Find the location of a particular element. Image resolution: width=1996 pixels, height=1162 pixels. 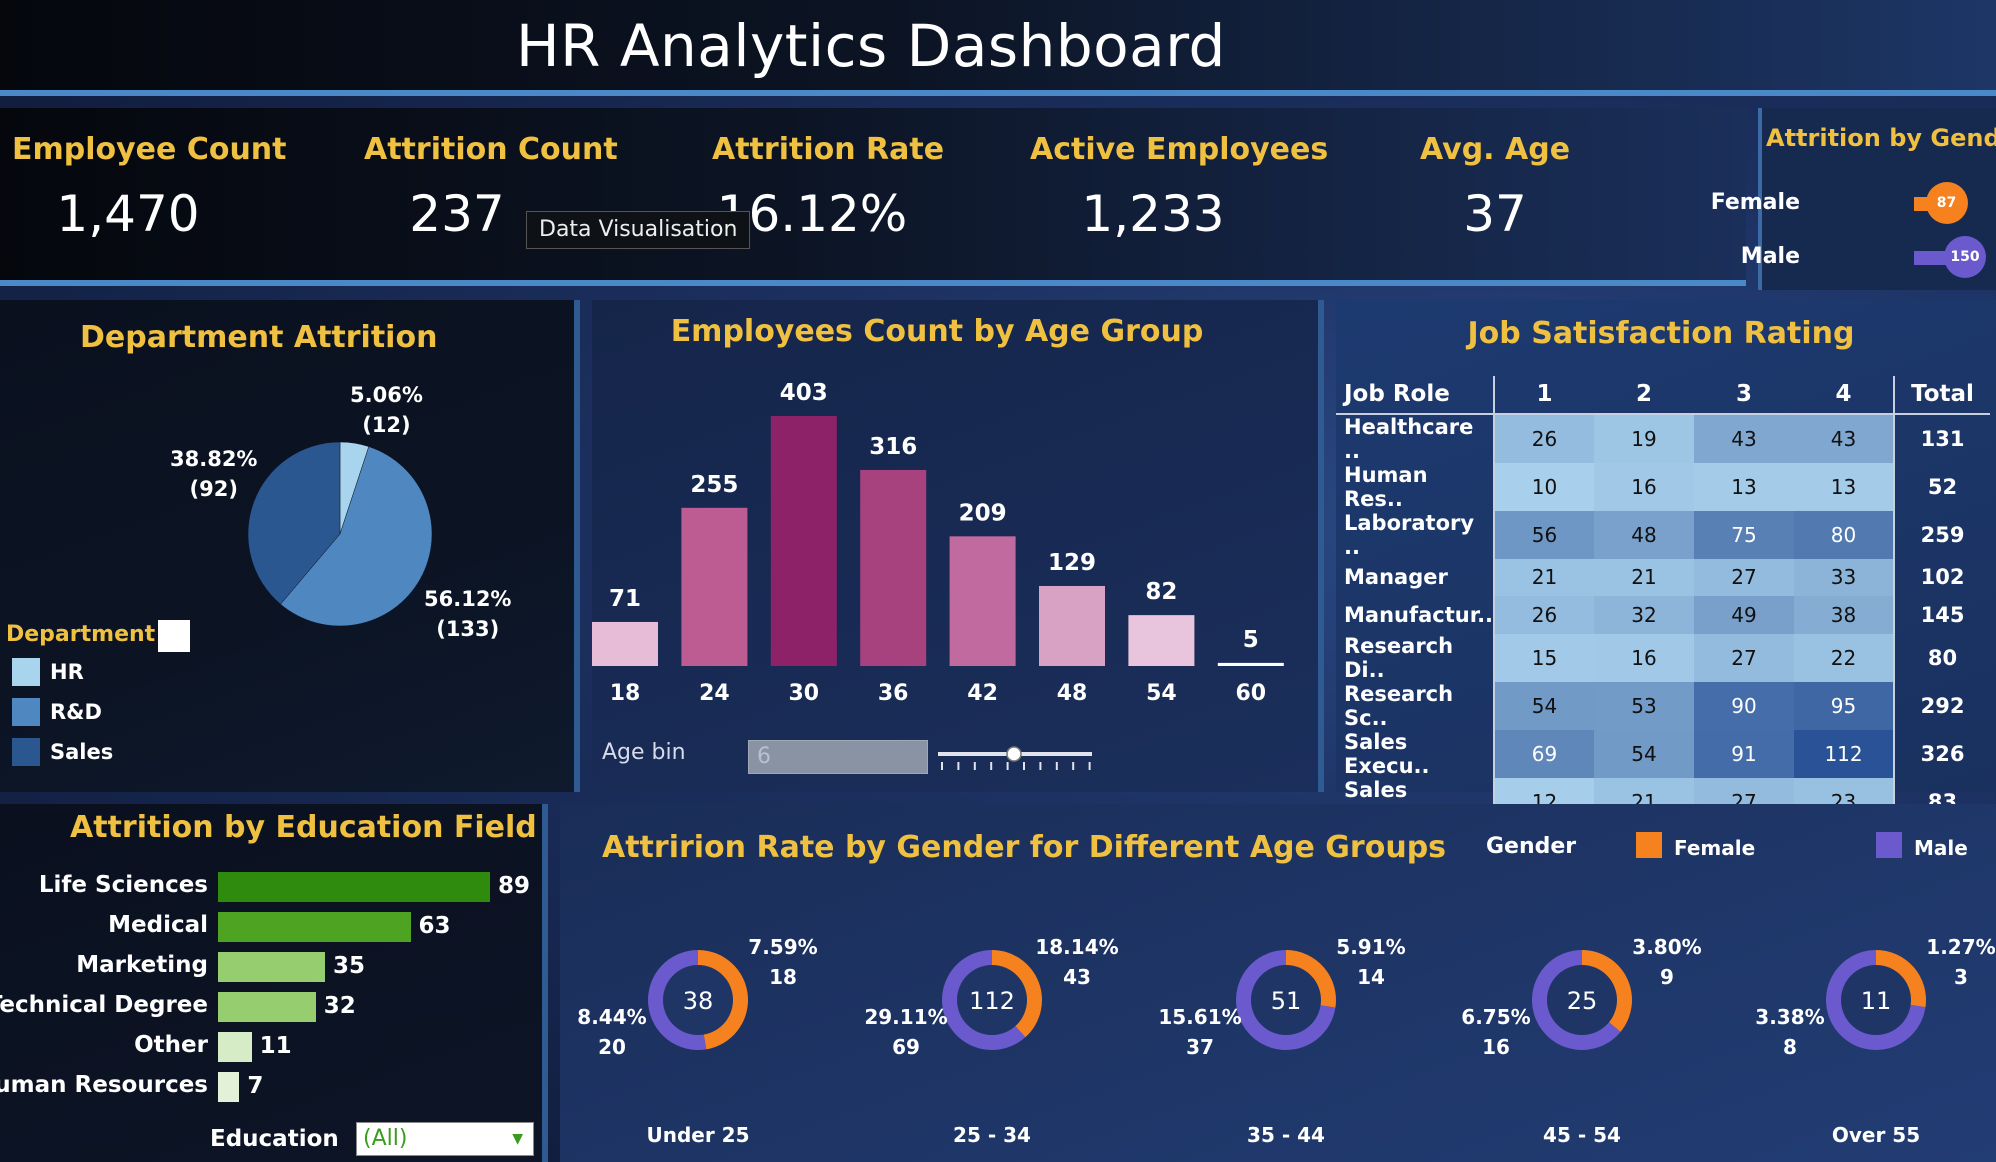

table-row: Research Di.. 15 16 27 22 80 is located at coordinates (1663, 657).